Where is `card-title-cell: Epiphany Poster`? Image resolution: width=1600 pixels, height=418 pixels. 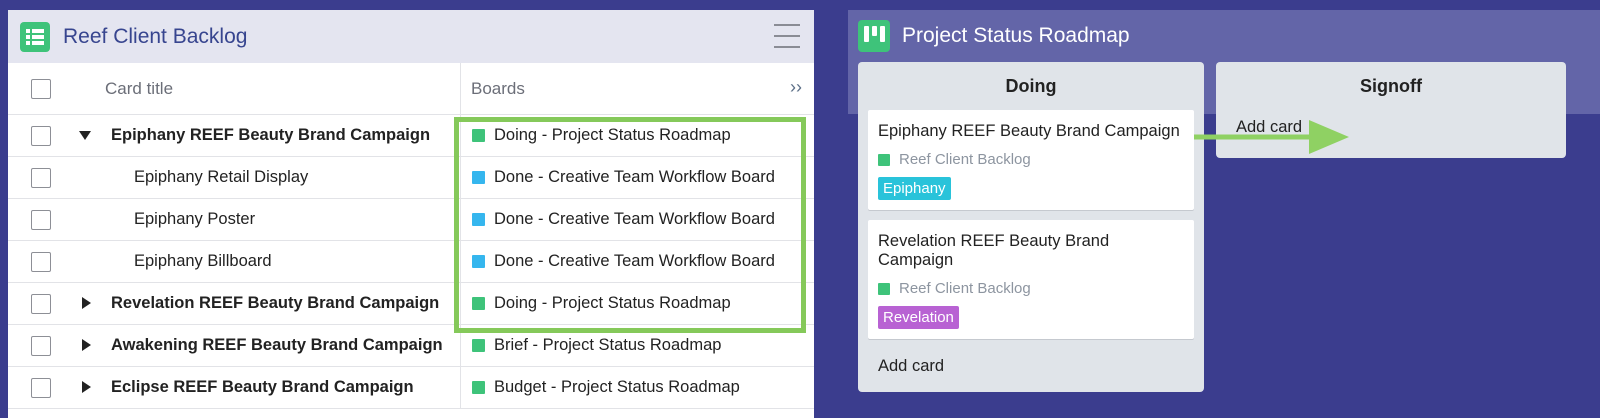
card-title-cell: Epiphany Poster is located at coordinates (267, 219).